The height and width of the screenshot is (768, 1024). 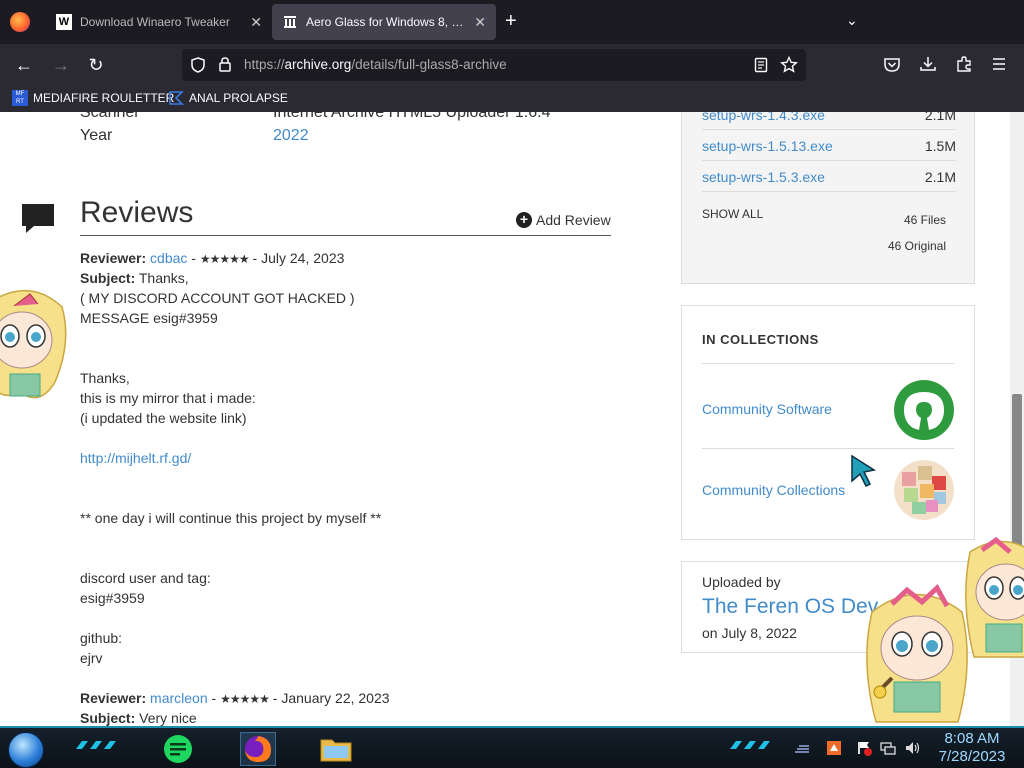 I want to click on file-size: 1.5M, so click(x=940, y=146).